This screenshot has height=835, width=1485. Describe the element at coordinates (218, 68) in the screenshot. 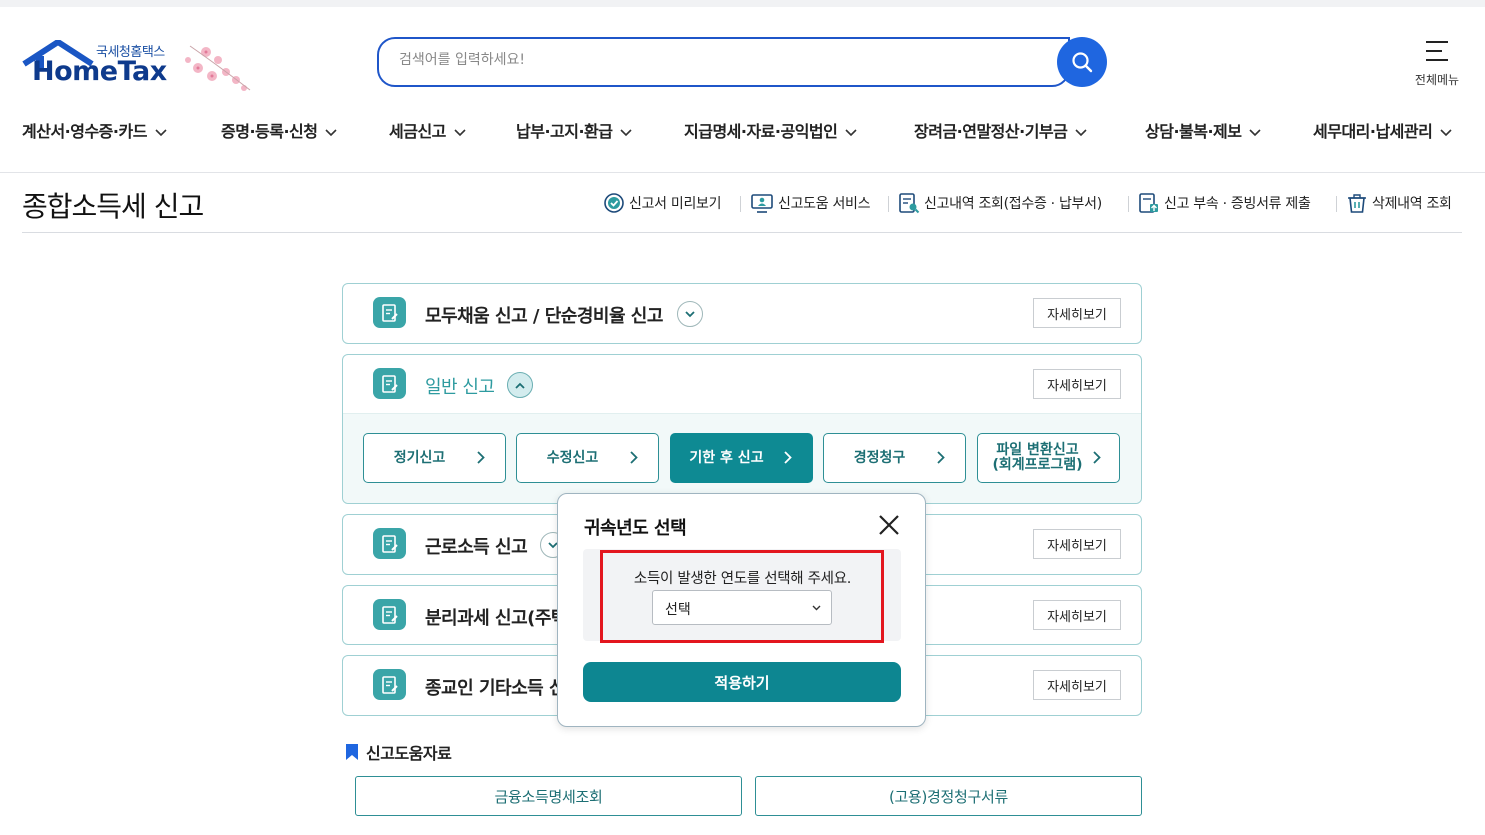

I see `cherry-blossom-icon` at that location.